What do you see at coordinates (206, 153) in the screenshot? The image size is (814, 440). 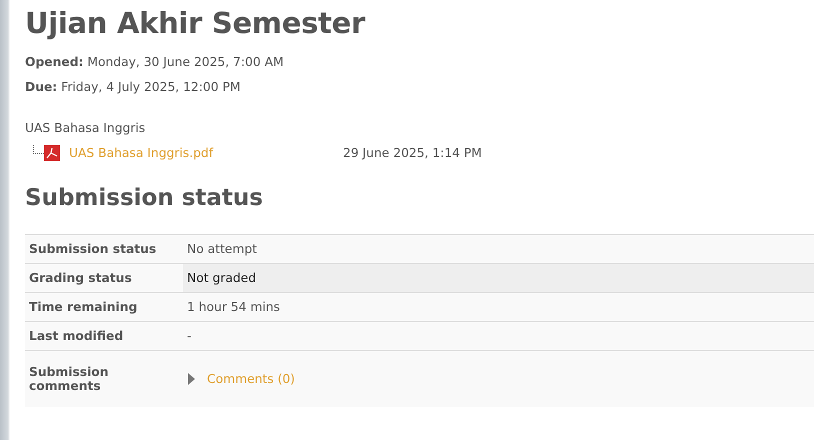 I see `file-link: UAS Bahasa Inggris.pdf` at bounding box center [206, 153].